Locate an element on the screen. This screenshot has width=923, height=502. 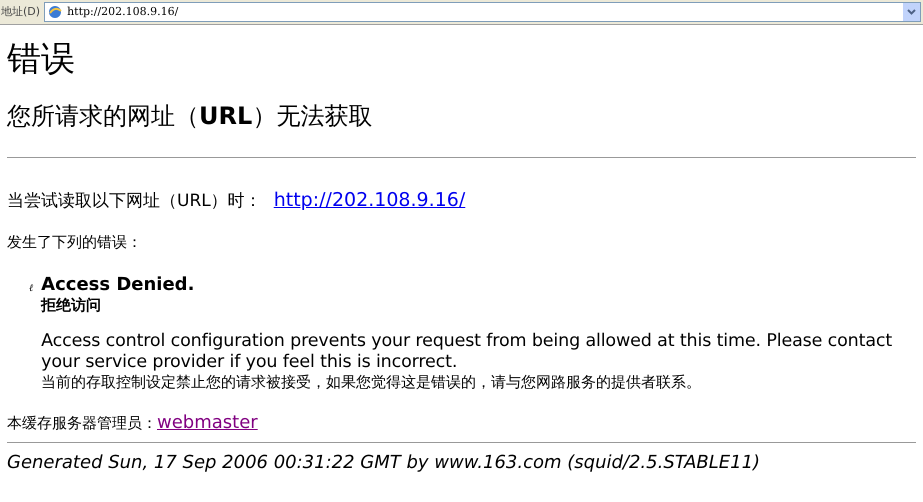
page-title: 错误 is located at coordinates (41, 59).